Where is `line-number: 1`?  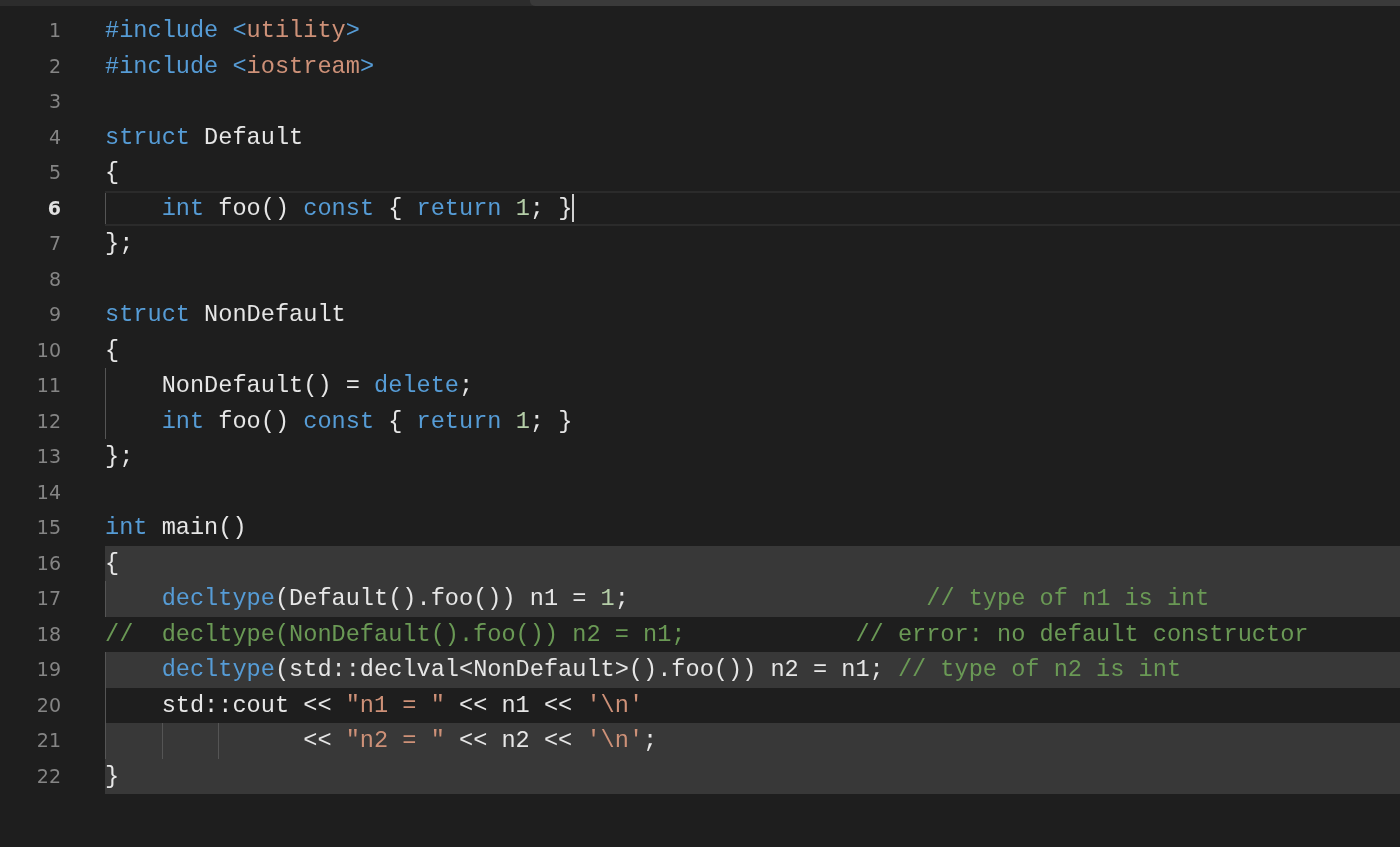
line-number: 1 is located at coordinates (54, 30).